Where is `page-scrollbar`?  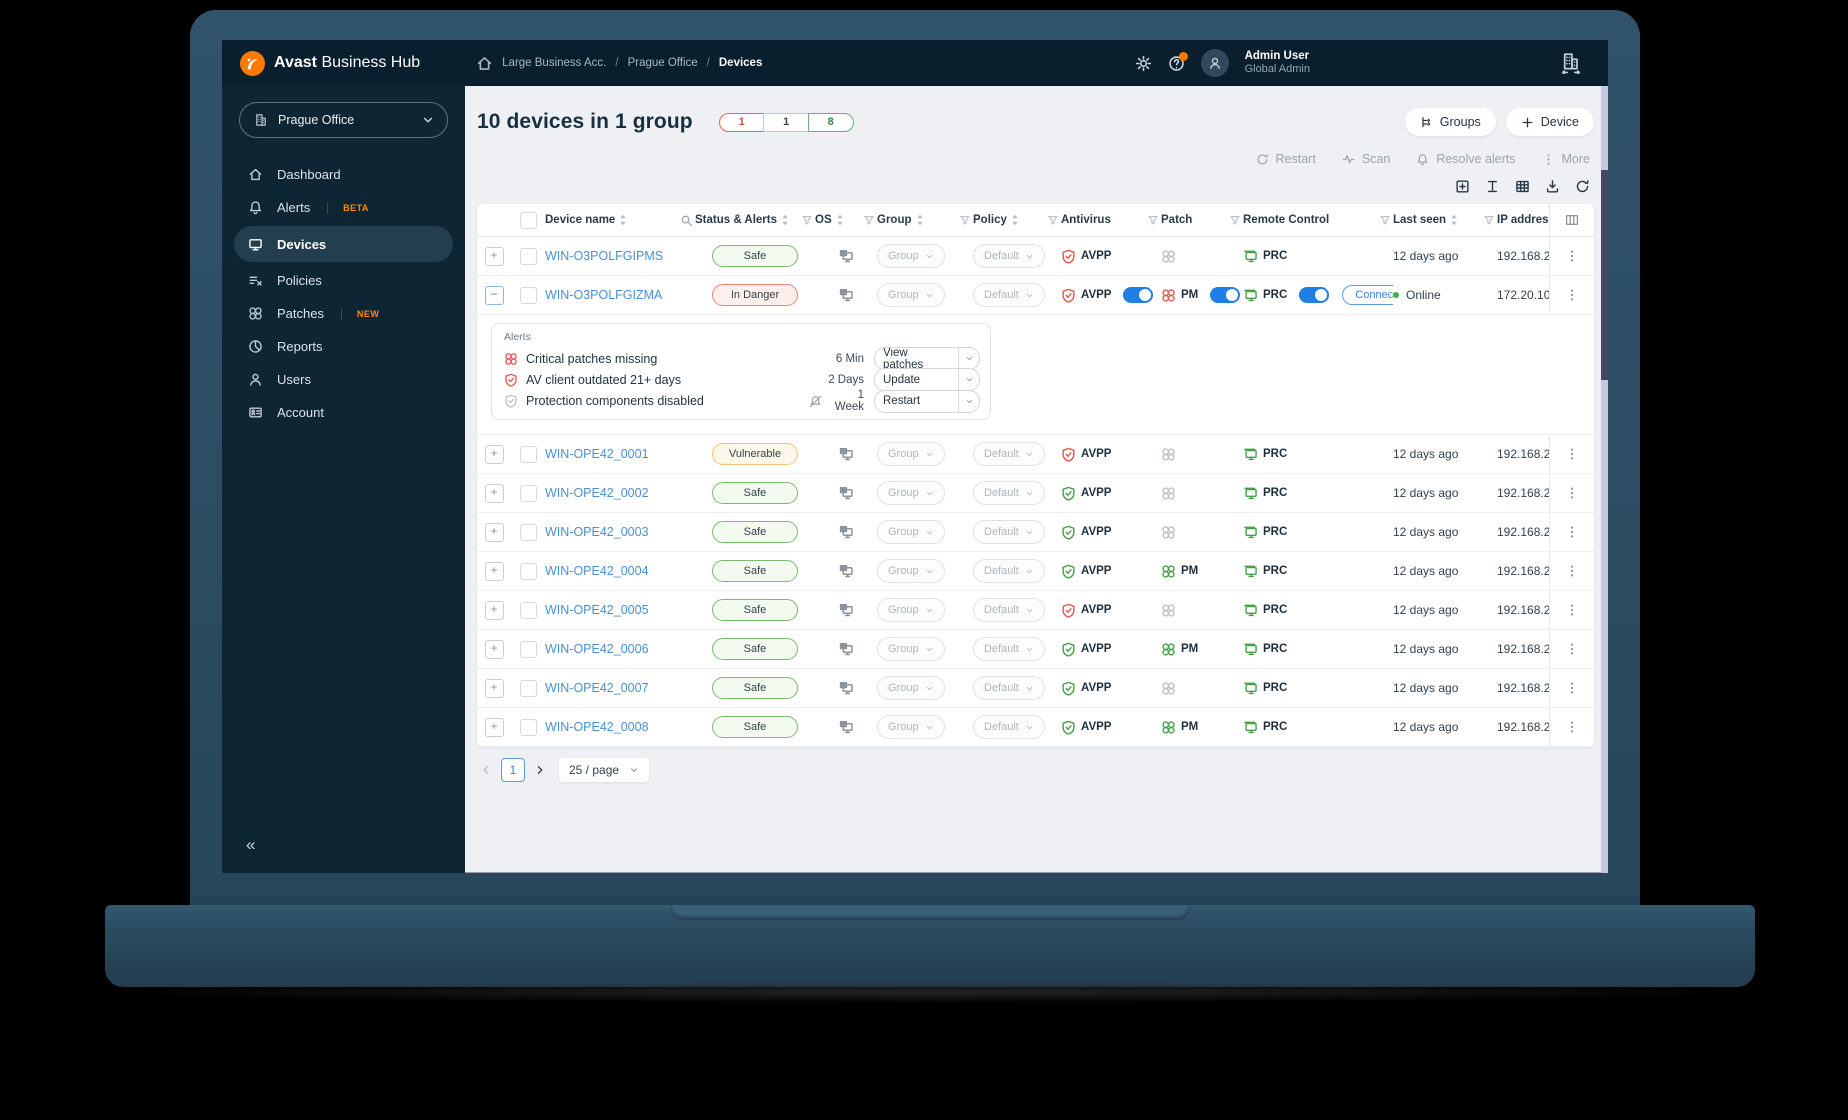
page-scrollbar is located at coordinates (1604, 479).